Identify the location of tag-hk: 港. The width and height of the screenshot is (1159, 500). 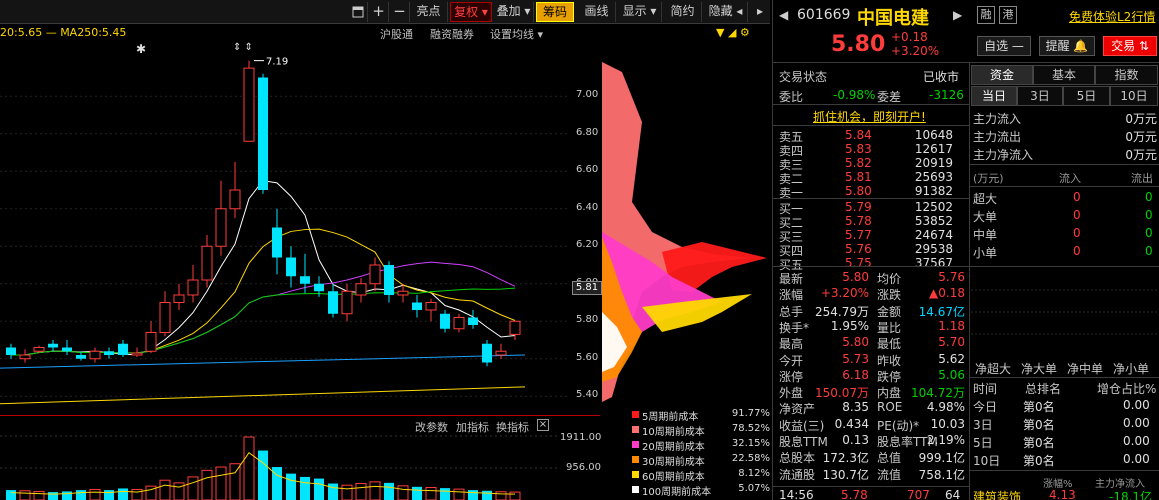
(1008, 15).